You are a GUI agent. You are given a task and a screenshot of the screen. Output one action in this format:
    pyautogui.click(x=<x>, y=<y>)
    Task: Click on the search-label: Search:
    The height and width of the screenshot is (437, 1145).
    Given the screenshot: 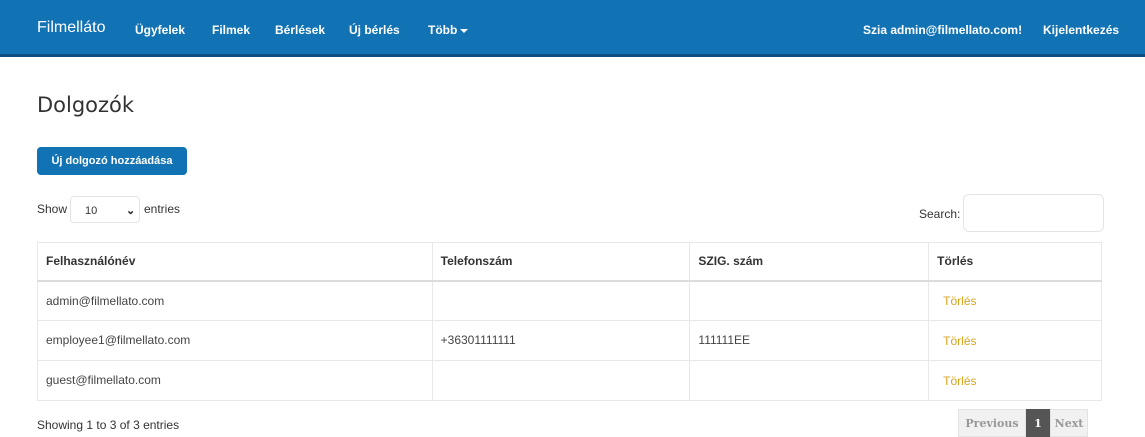 What is the action you would take?
    pyautogui.click(x=940, y=214)
    